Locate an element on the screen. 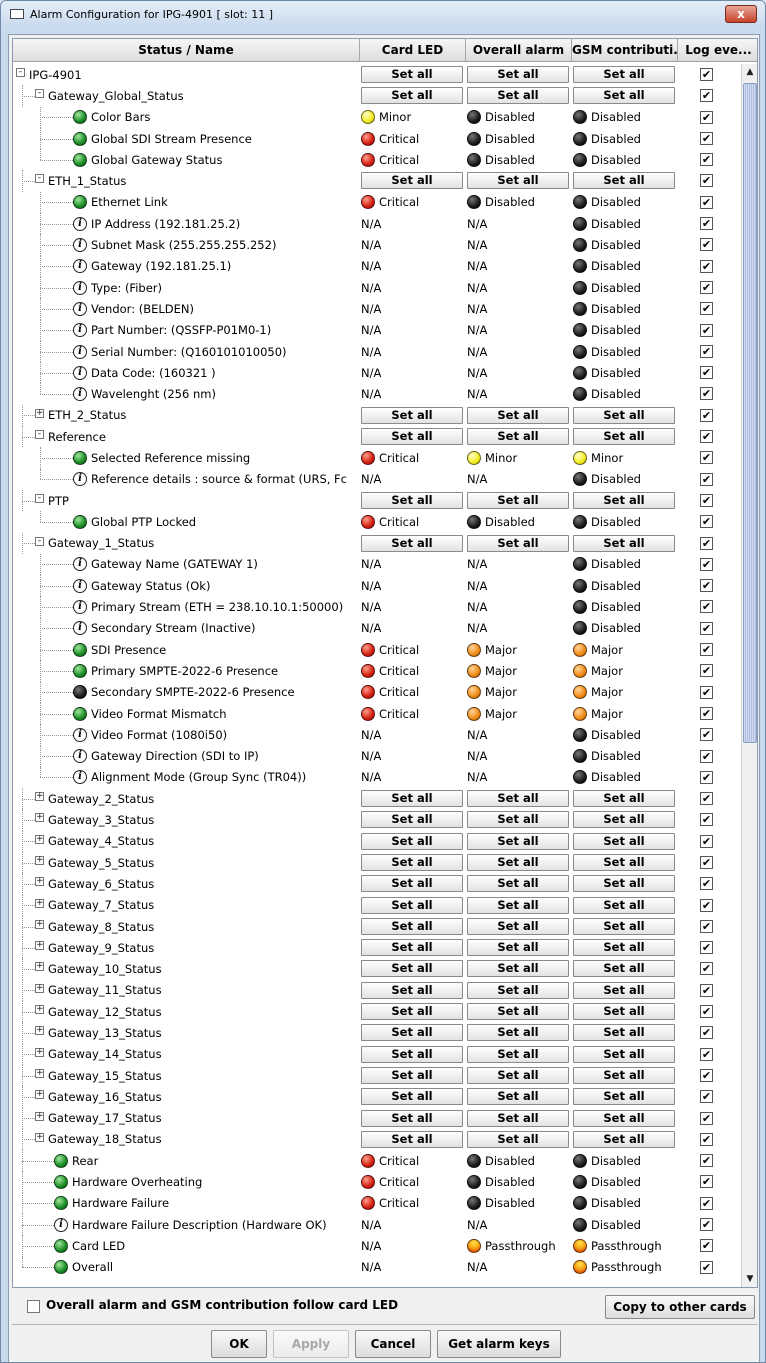 This screenshot has width=766, height=1363. table-row: + Gateway_9_Status Set all Set all Set all ✔ is located at coordinates (377, 948).